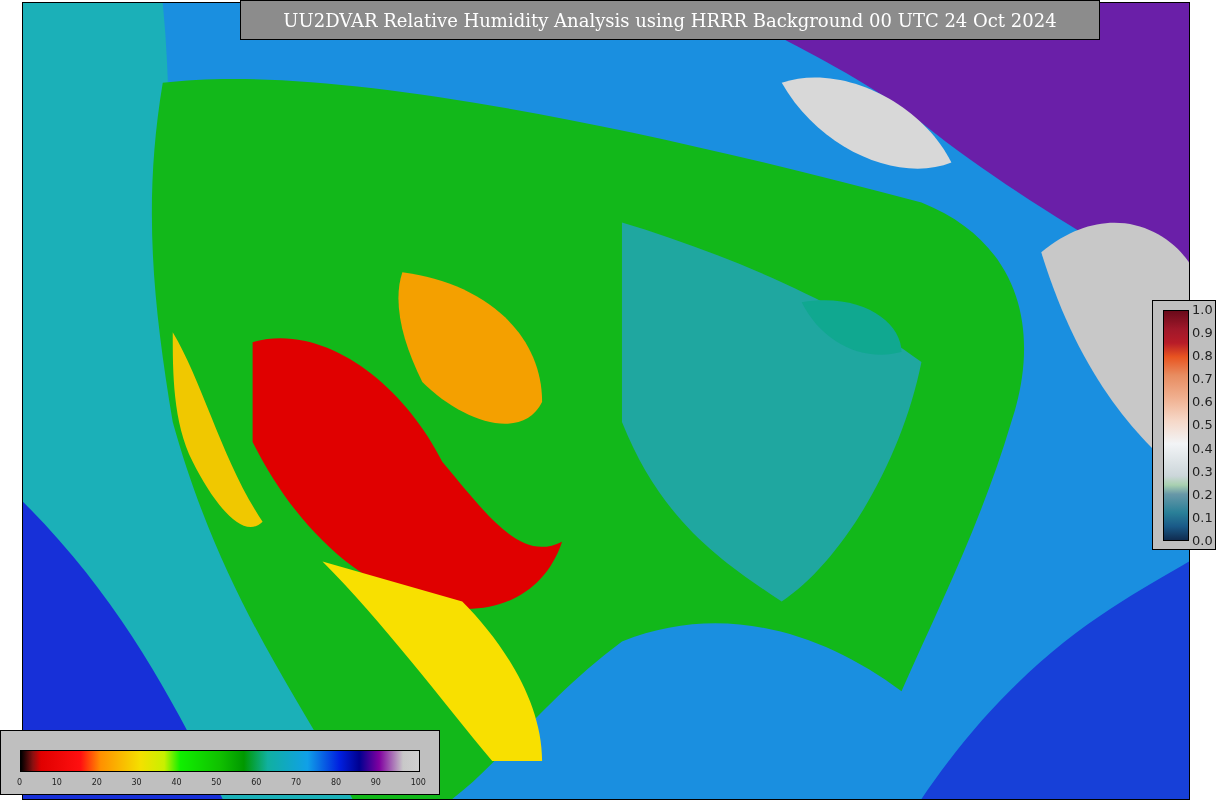 This screenshot has height=800, width=1216. I want to click on tick-label: 70, so click(296, 782).